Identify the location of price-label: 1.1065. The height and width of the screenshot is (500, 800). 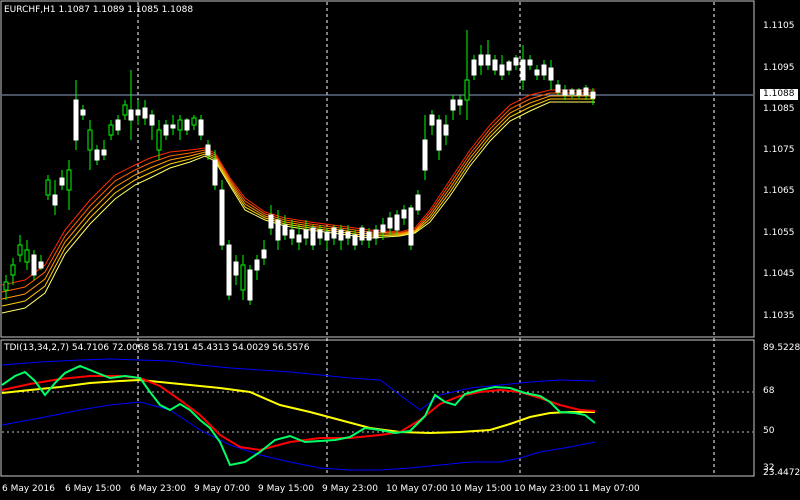
(779, 191).